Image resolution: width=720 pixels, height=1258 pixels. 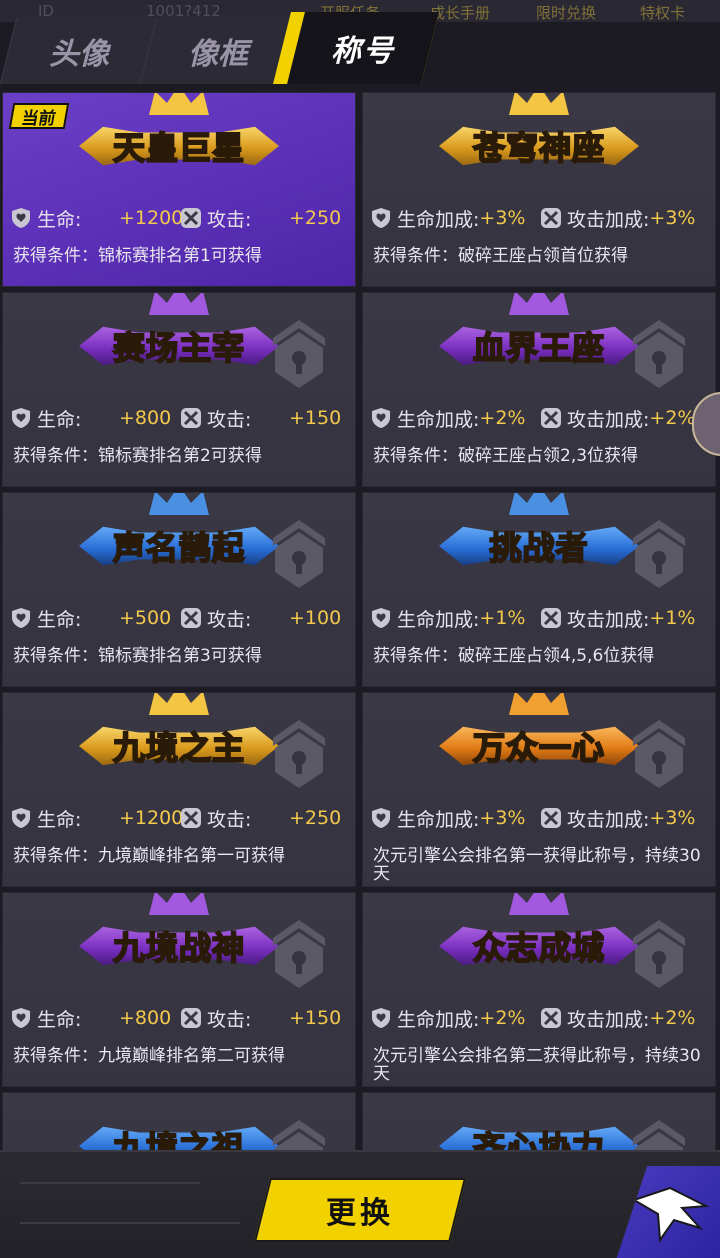 What do you see at coordinates (500, 256) in the screenshot?
I see `title-condition: 获得条件：破碎王座占领首位获得` at bounding box center [500, 256].